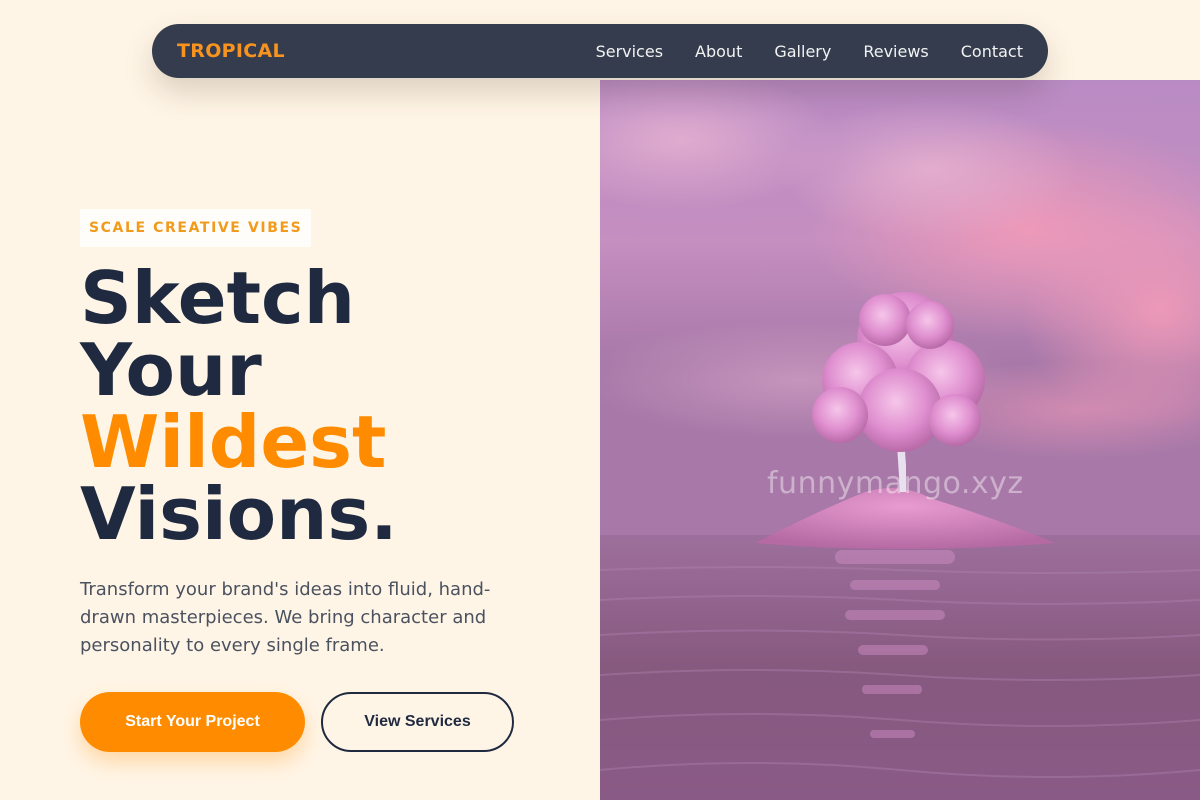 Image resolution: width=1200 pixels, height=800 pixels. What do you see at coordinates (718, 51) in the screenshot?
I see `nav-link-about: About` at bounding box center [718, 51].